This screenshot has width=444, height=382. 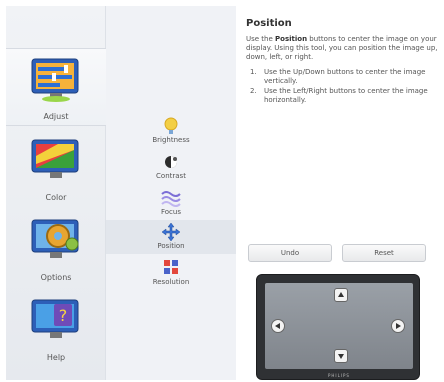 I want to click on subitem-contrast: Contrast, so click(x=171, y=167).